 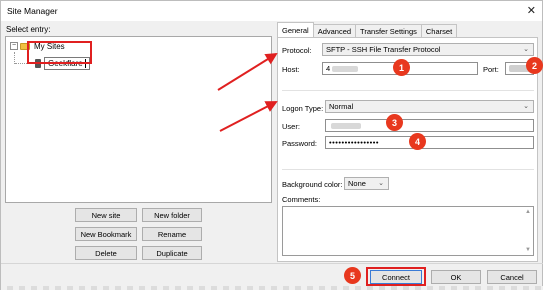 I want to click on protocol-label: Protocol:, so click(x=297, y=50).